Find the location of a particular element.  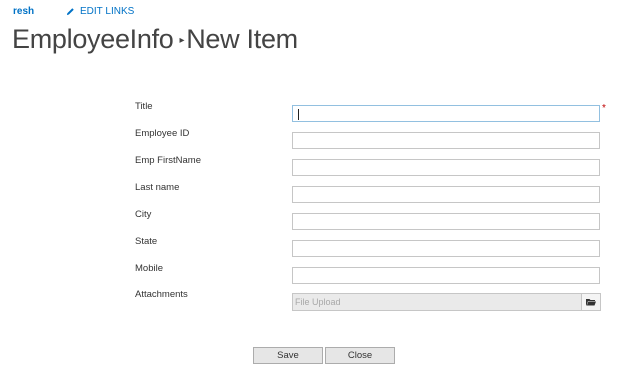

site-link: resh is located at coordinates (23, 11).